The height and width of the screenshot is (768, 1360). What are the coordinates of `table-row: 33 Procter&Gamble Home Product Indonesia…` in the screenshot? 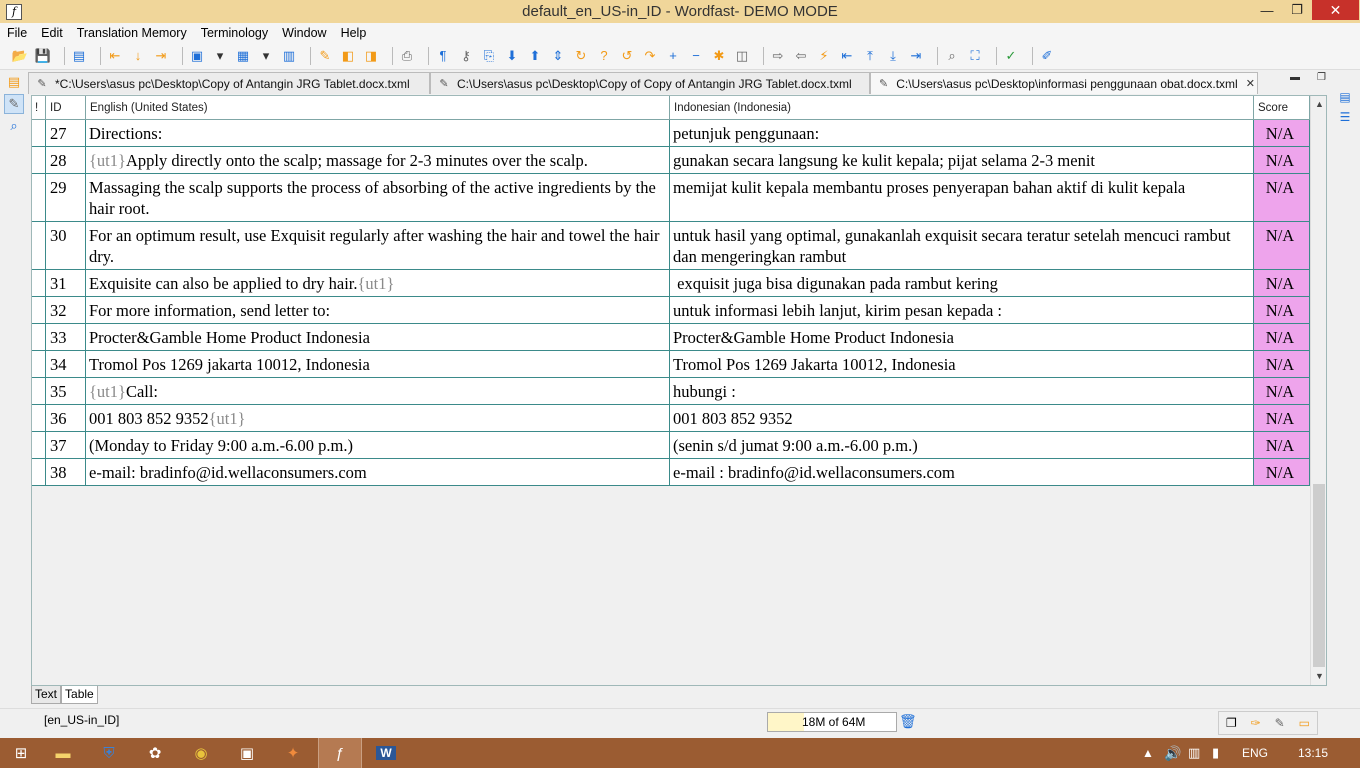 It's located at (671, 337).